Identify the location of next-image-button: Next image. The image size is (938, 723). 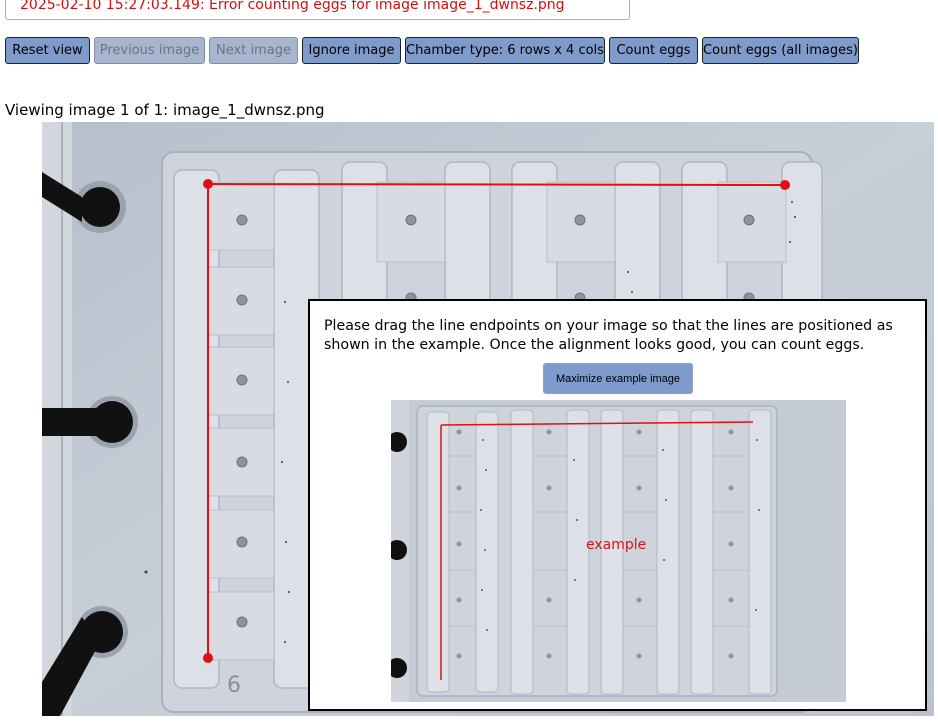
(253, 50).